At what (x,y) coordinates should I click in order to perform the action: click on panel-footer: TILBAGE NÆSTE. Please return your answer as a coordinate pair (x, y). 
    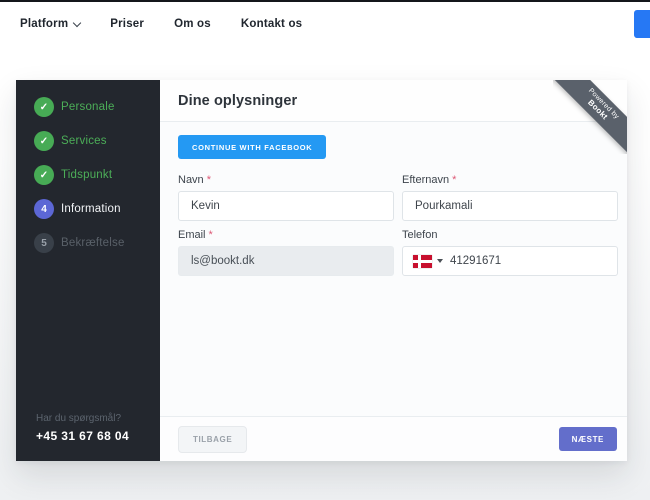
    Looking at the image, I should click on (393, 438).